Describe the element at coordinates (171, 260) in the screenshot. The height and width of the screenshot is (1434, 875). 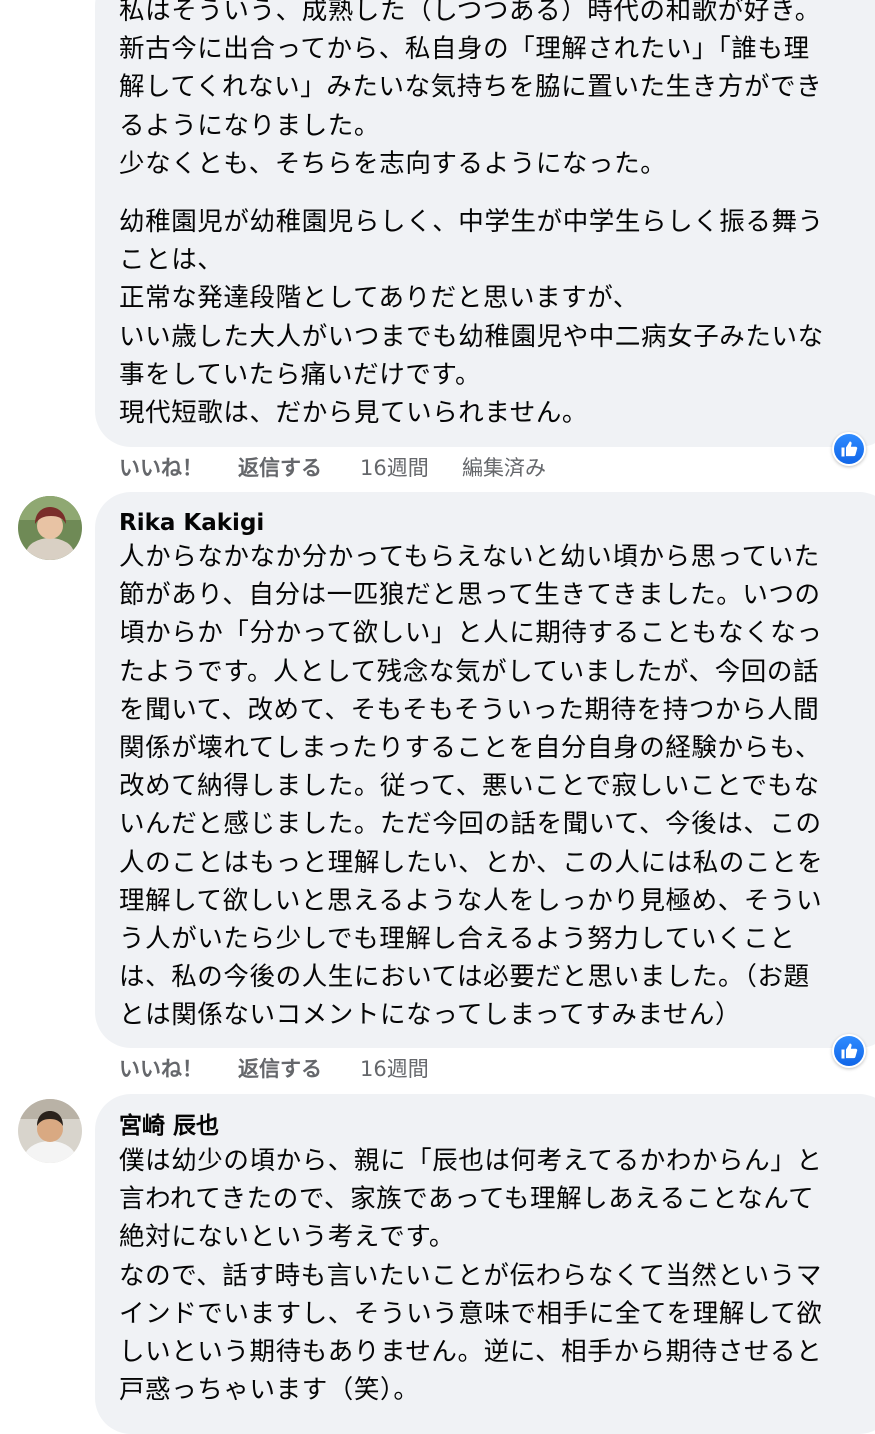
I see `comment-line: ことは、` at that location.